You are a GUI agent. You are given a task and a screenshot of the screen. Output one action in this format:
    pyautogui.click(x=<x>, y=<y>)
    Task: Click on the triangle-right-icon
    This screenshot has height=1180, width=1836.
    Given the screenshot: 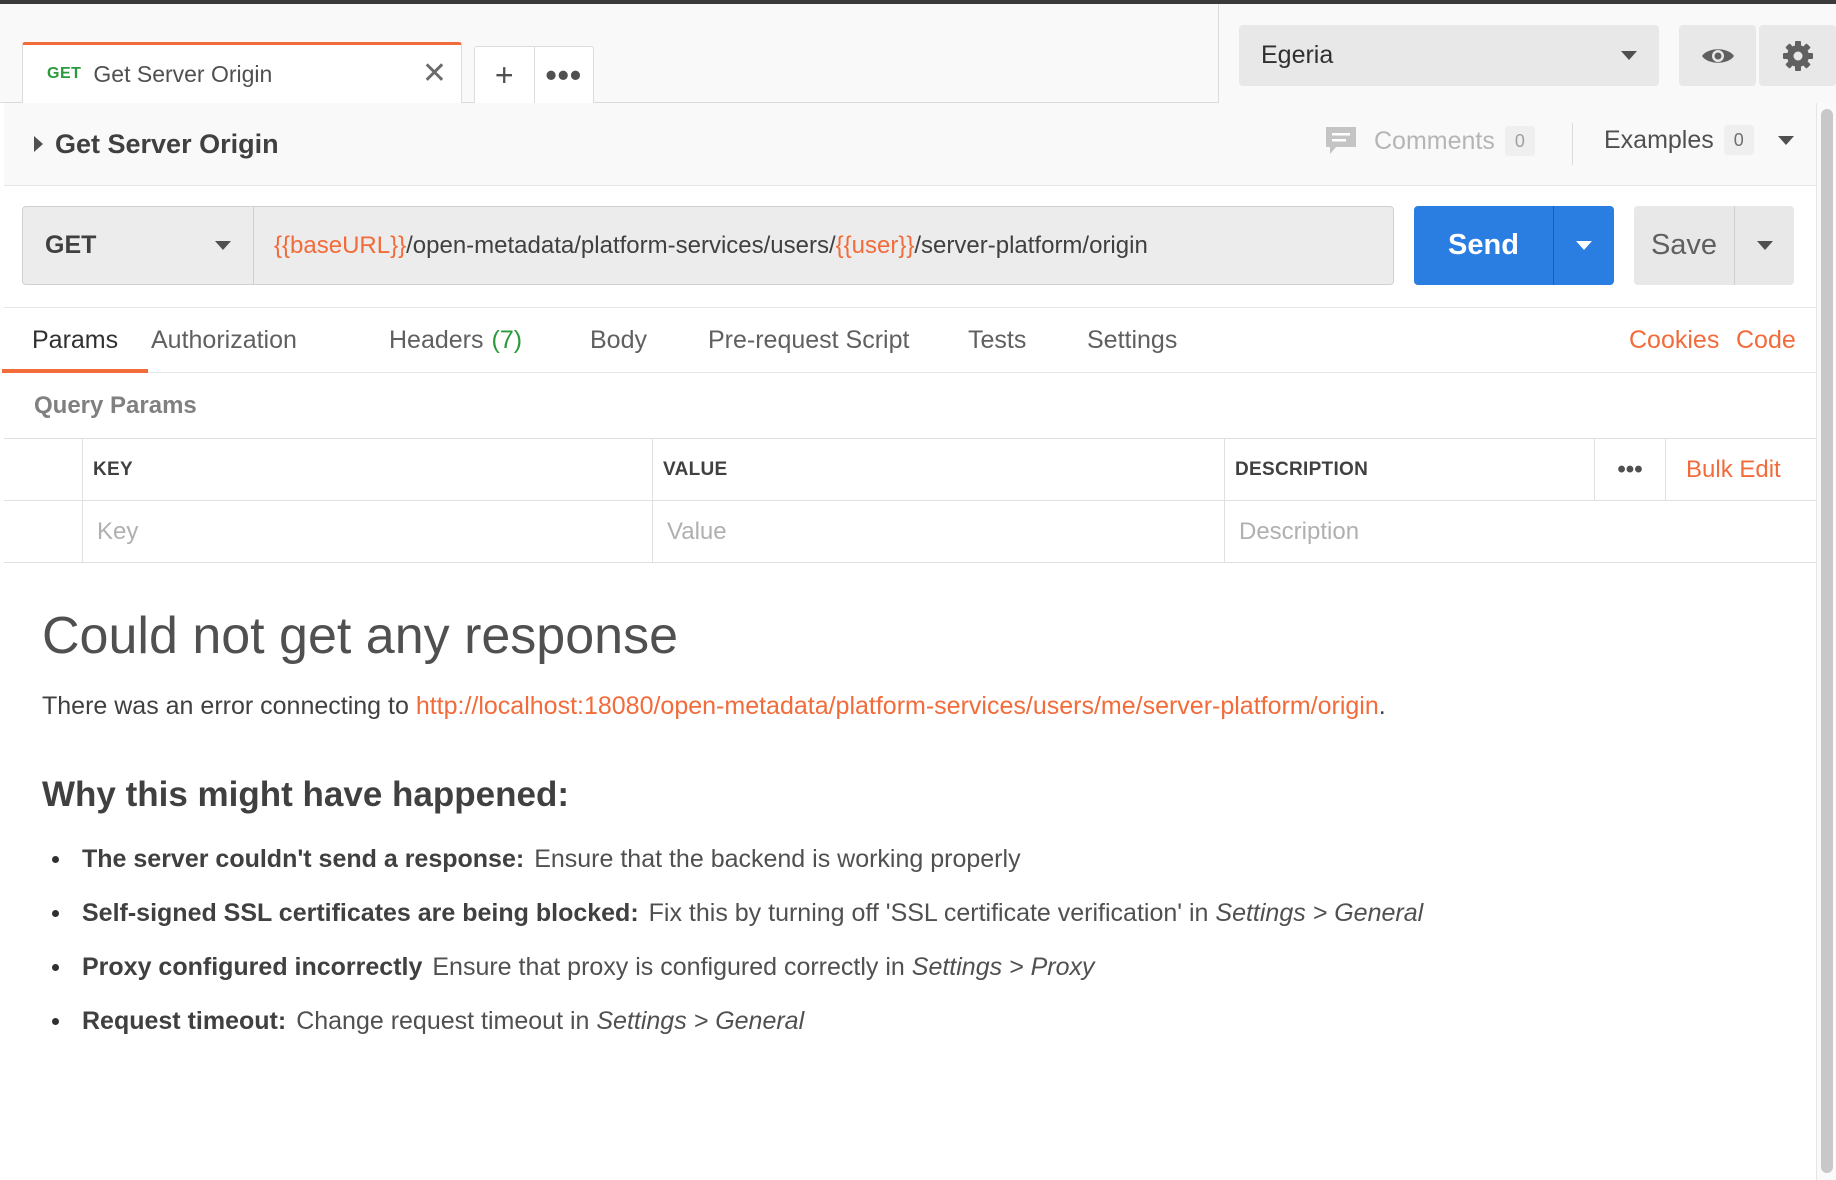 What is the action you would take?
    pyautogui.click(x=38, y=144)
    